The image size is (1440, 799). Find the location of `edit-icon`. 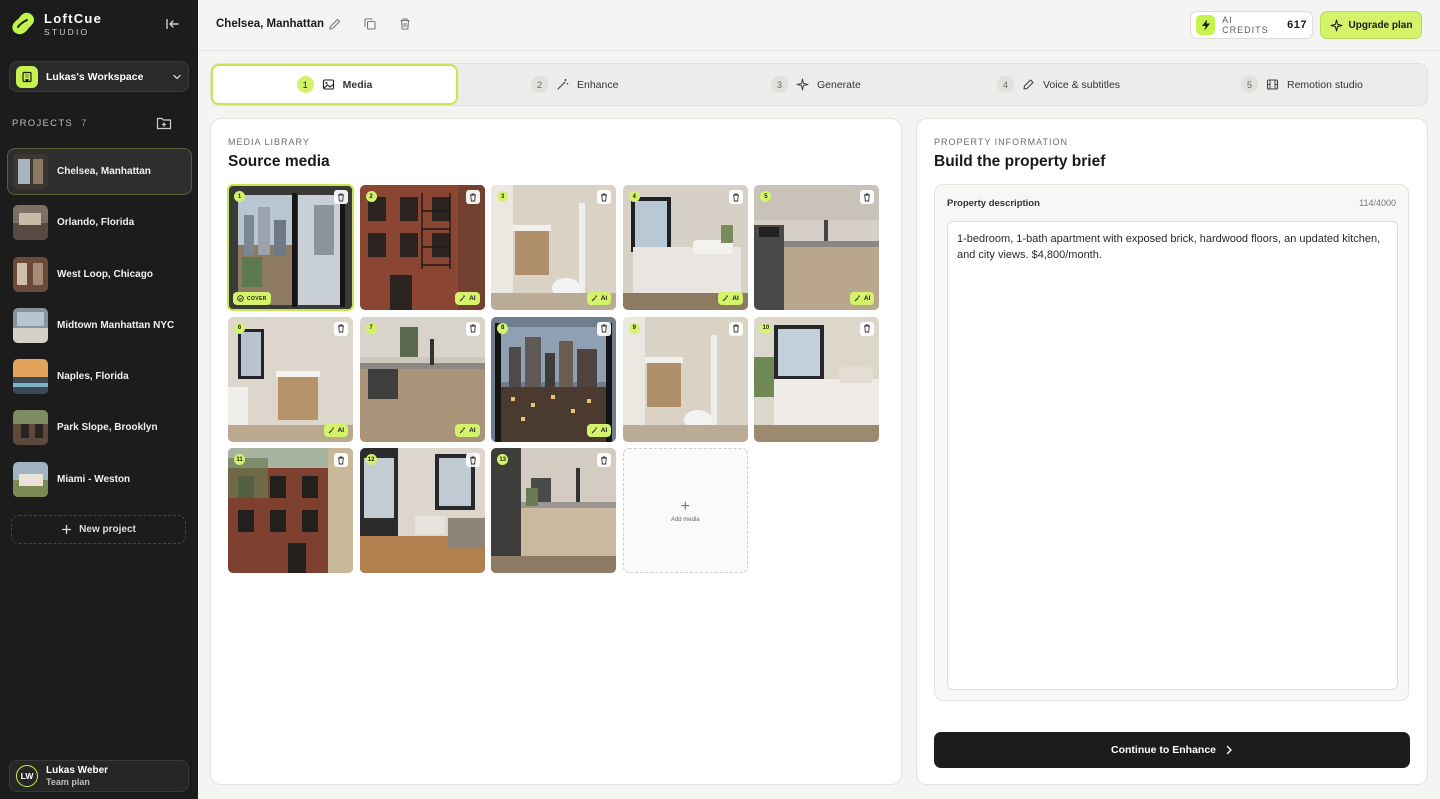

edit-icon is located at coordinates (335, 24).